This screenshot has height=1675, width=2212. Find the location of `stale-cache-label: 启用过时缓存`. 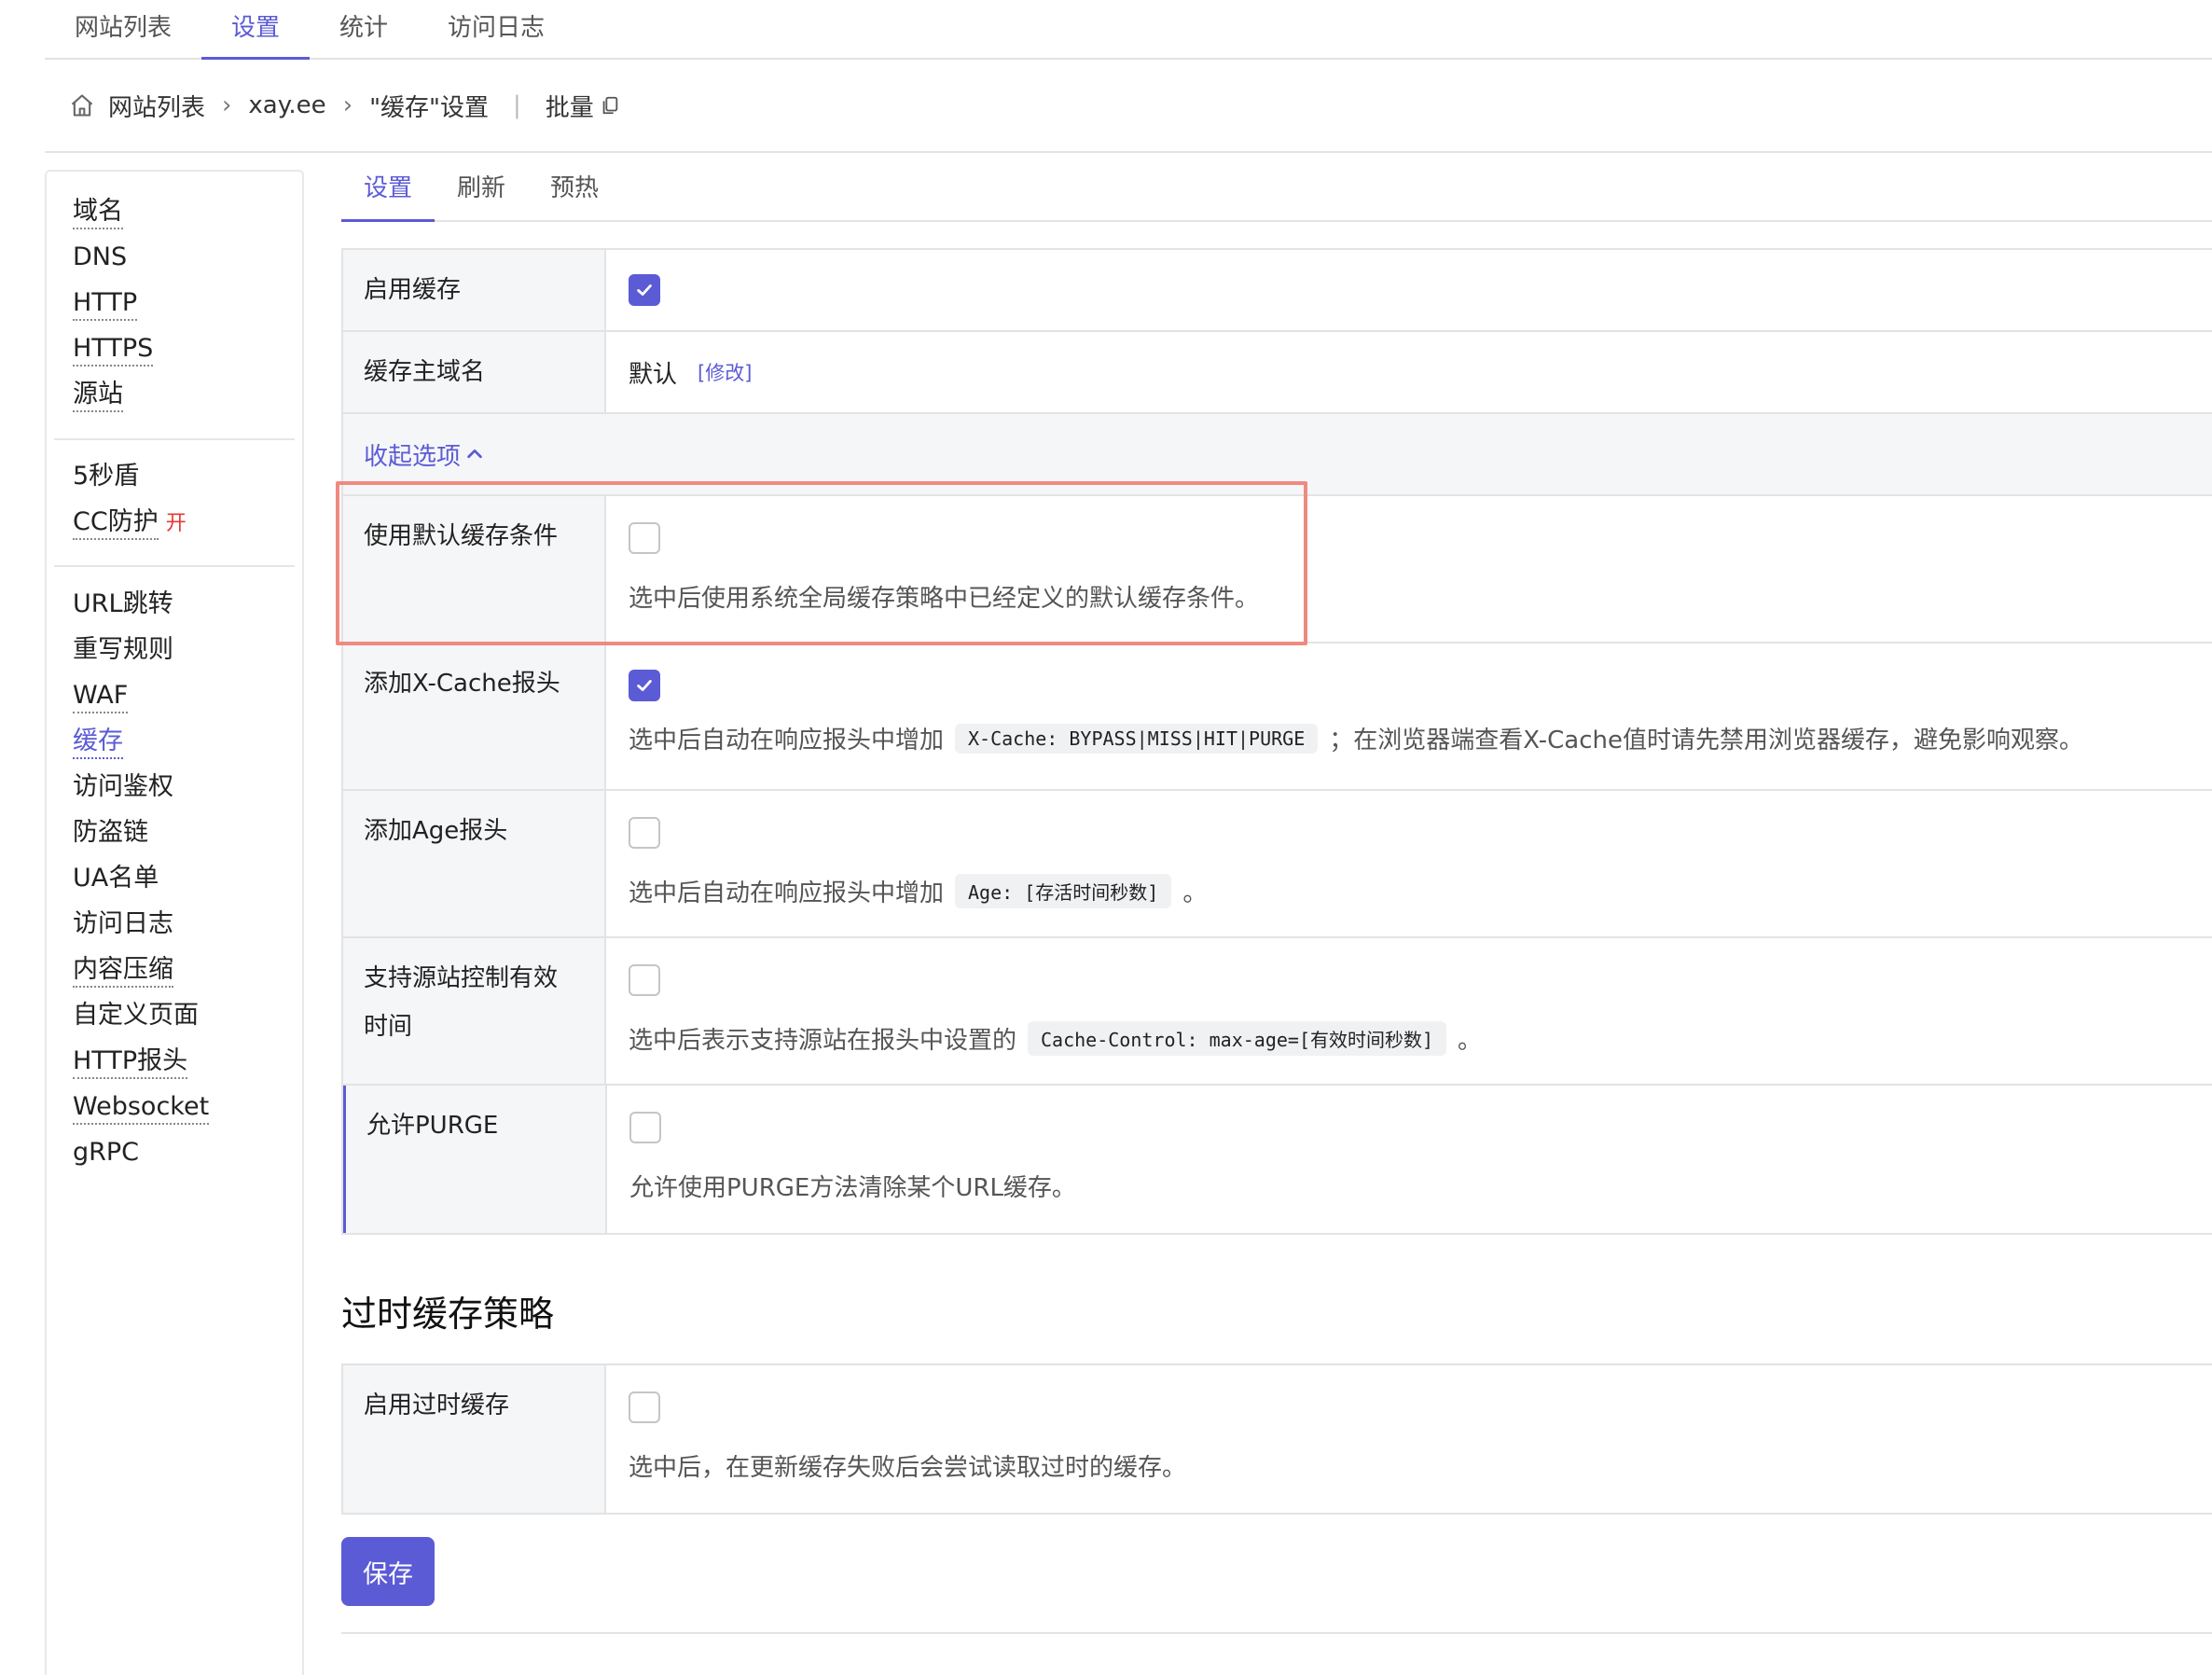

stale-cache-label: 启用过时缓存 is located at coordinates (474, 1439).